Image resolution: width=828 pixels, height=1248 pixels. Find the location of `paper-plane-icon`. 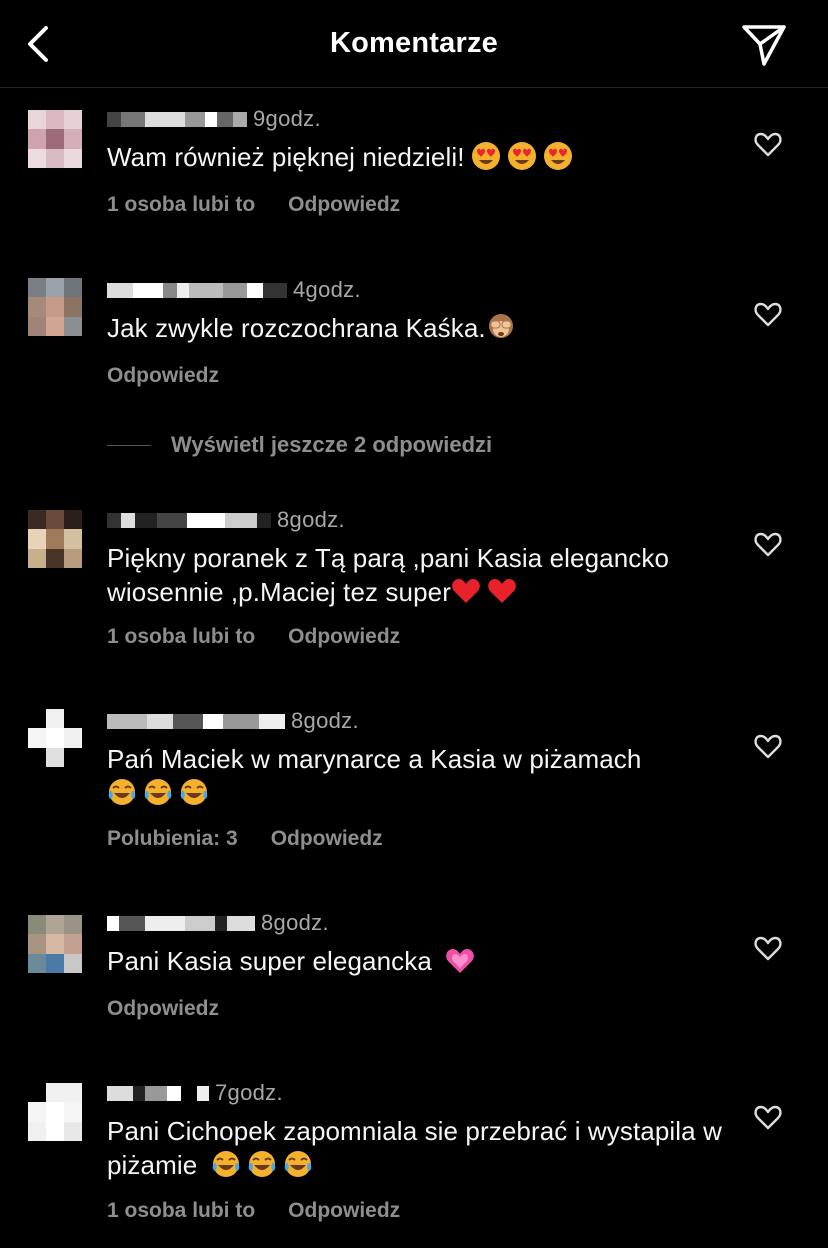

paper-plane-icon is located at coordinates (764, 45).